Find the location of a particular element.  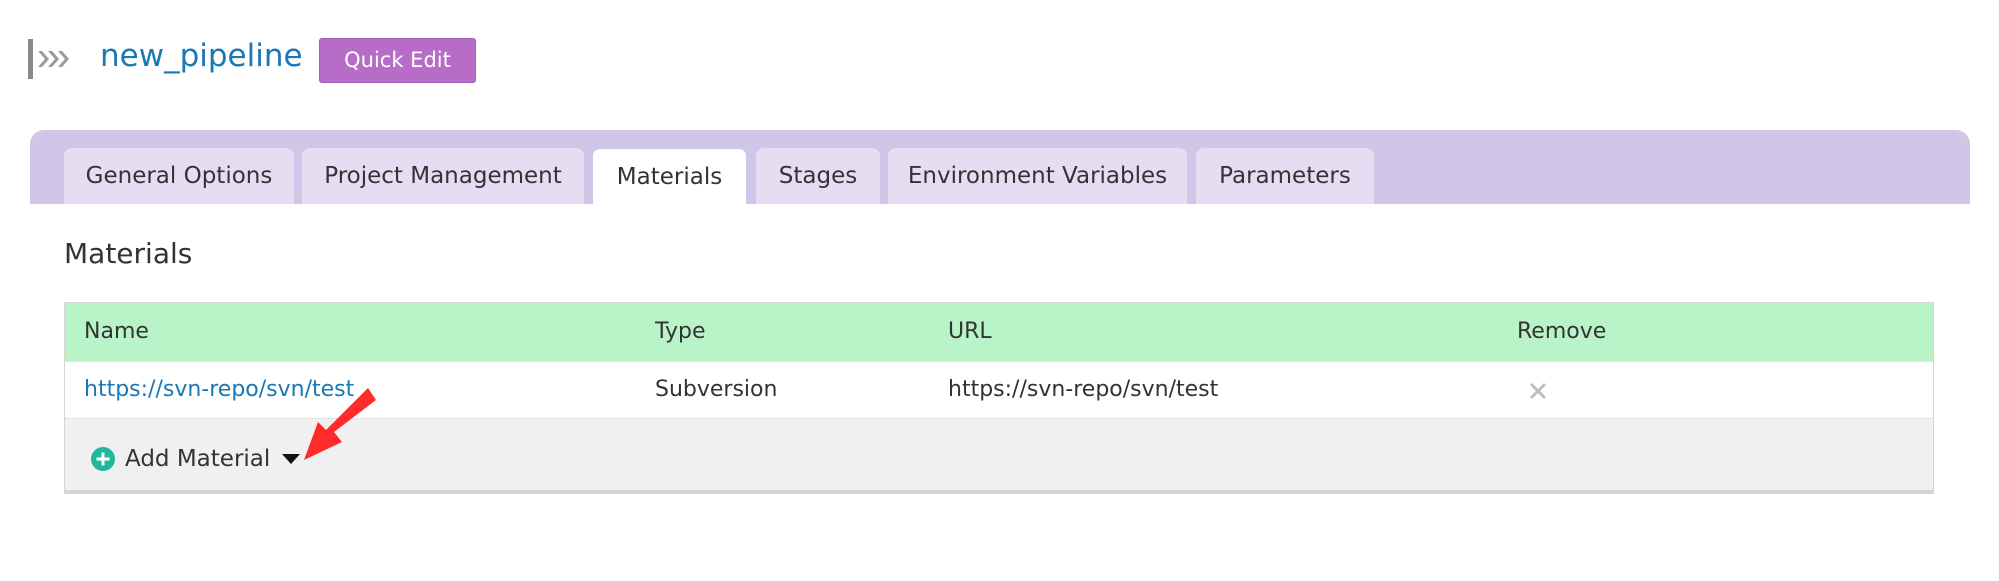

pipeline-chevrons-icon is located at coordinates (48, 59).